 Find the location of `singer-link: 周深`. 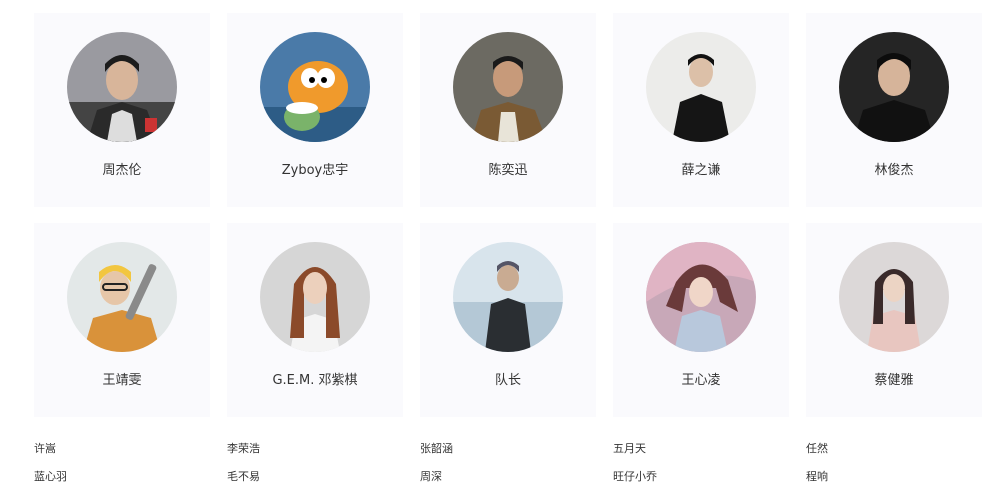

singer-link: 周深 is located at coordinates (516, 477).